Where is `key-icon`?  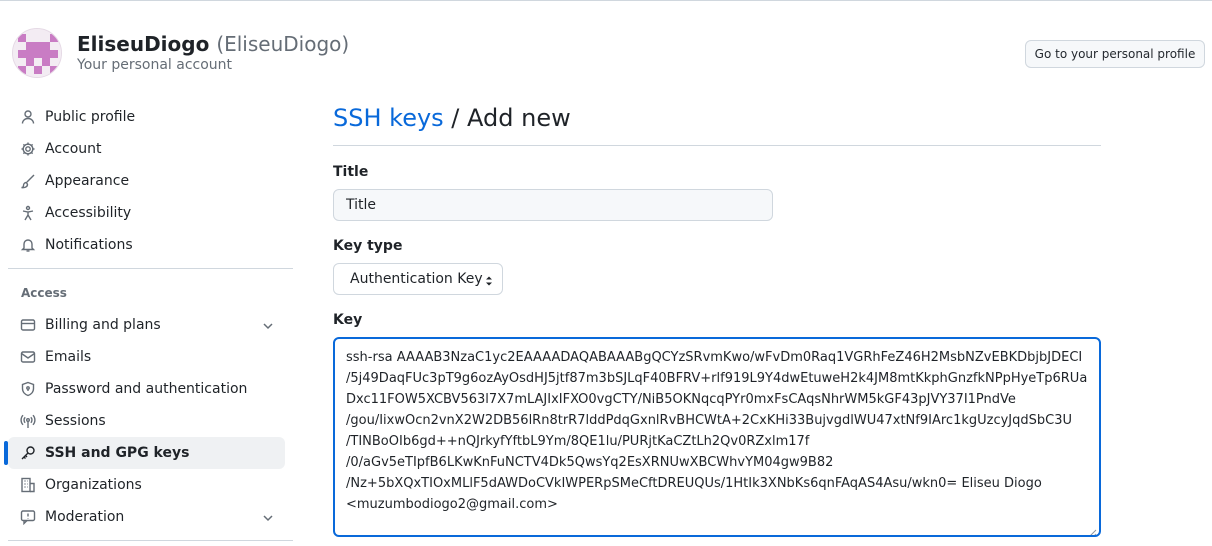 key-icon is located at coordinates (28, 453).